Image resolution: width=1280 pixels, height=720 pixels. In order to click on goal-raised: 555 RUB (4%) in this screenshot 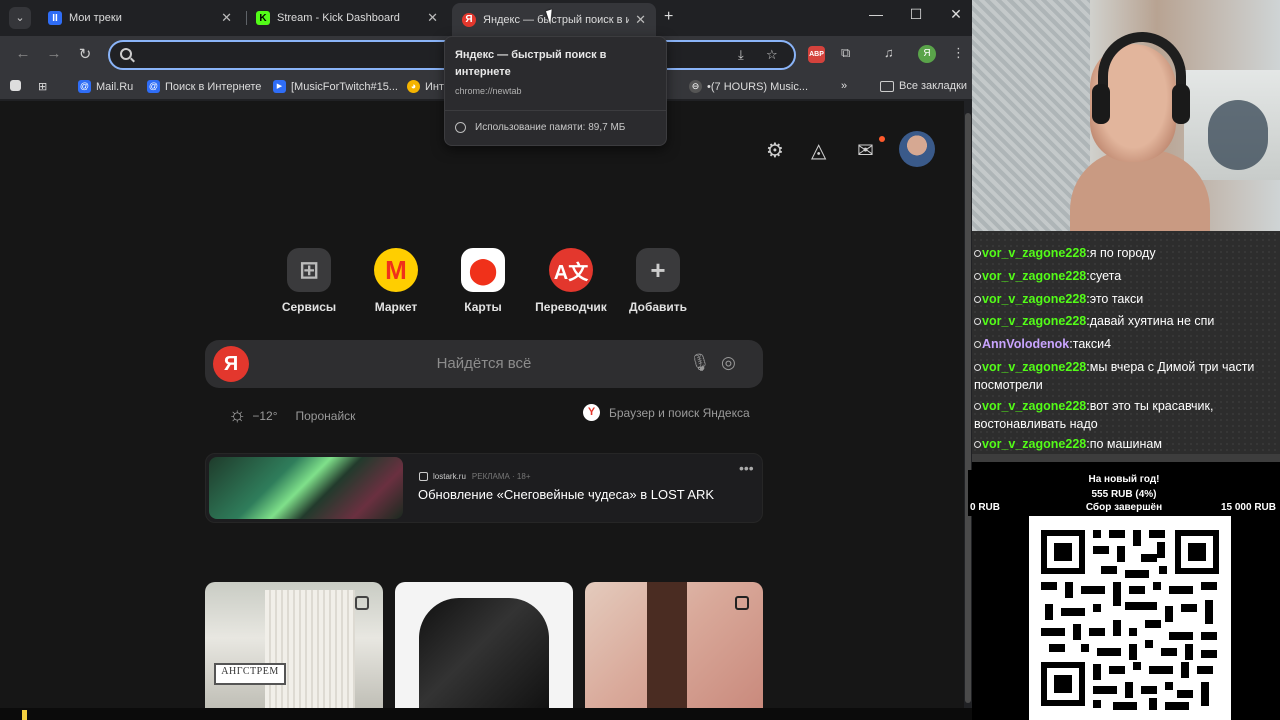, I will do `click(1124, 494)`.